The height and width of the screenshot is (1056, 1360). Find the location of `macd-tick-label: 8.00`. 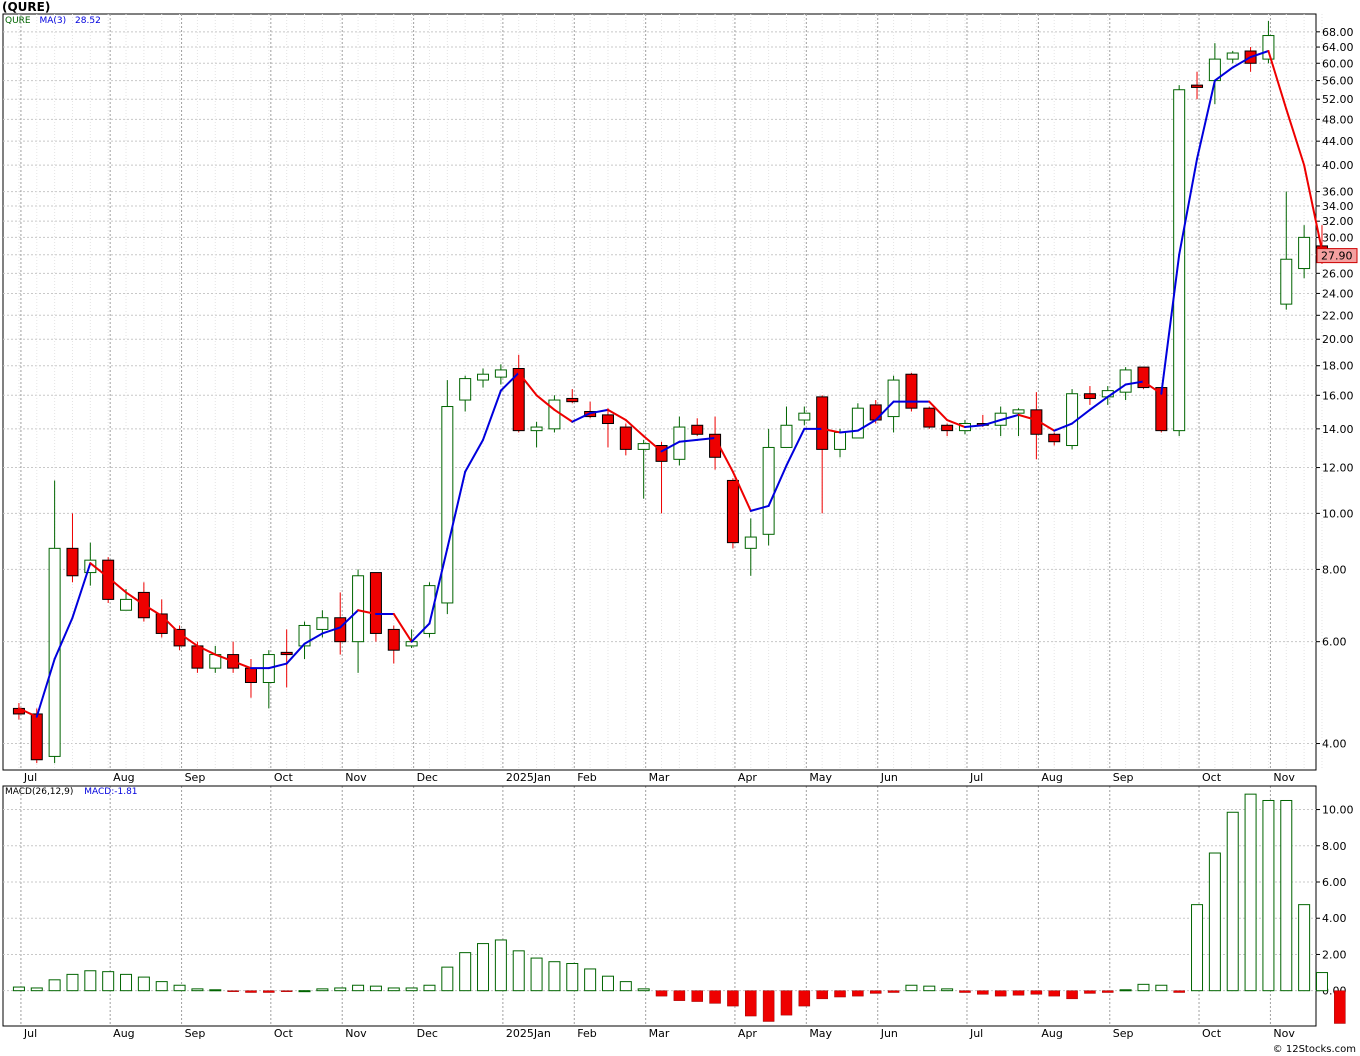

macd-tick-label: 8.00 is located at coordinates (1334, 846).